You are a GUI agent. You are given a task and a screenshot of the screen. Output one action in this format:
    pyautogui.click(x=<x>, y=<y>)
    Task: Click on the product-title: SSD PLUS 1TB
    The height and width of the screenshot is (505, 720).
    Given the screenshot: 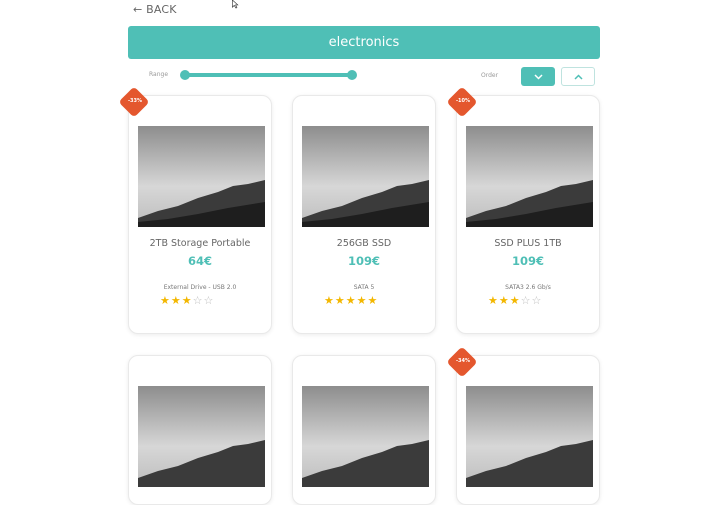 What is the action you would take?
    pyautogui.click(x=528, y=243)
    